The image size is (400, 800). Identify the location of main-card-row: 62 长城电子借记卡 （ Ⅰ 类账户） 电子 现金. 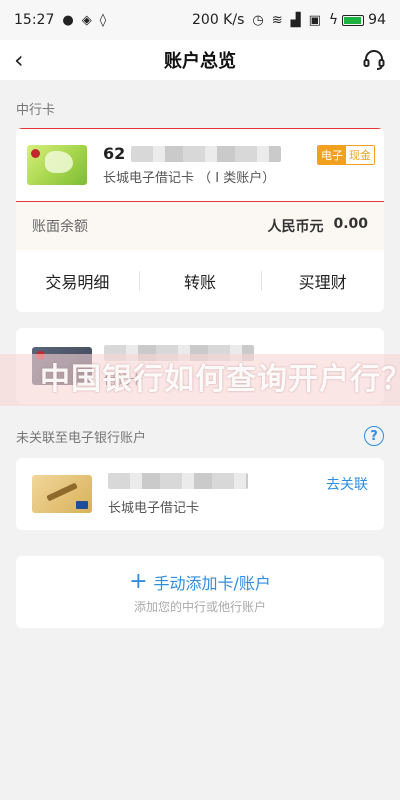
(200, 165).